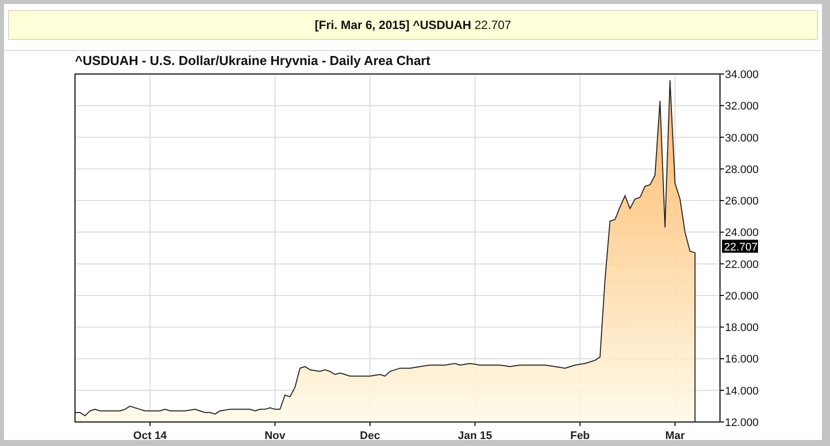  What do you see at coordinates (740, 247) in the screenshot?
I see `last-value-tag: 22.707` at bounding box center [740, 247].